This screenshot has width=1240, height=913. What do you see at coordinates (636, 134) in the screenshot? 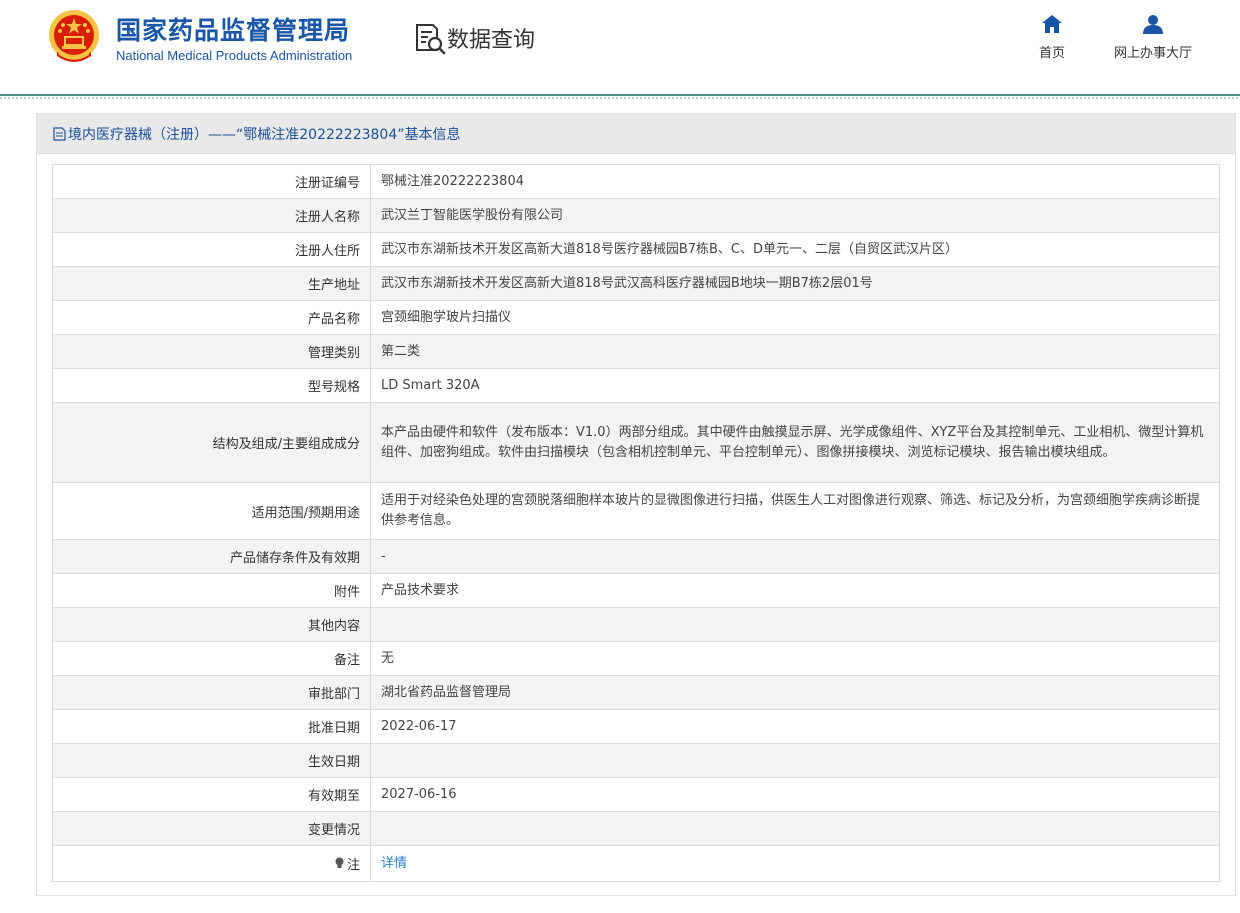
I see `panel-header: 境内医疗器械（注册）——“鄂械注准20222223804”基本信息` at bounding box center [636, 134].